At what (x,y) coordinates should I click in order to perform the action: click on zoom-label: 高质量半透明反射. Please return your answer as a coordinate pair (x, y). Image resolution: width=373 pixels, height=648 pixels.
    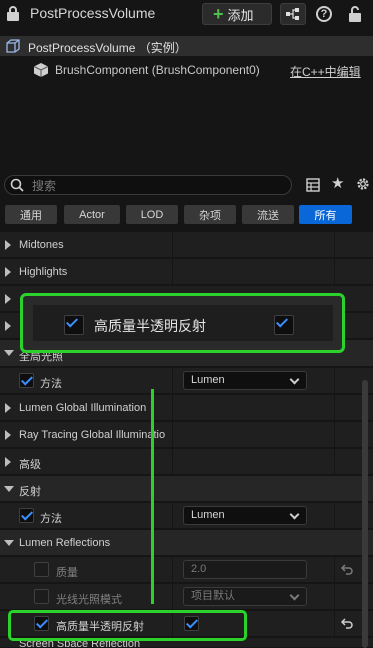
    Looking at the image, I should click on (150, 326).